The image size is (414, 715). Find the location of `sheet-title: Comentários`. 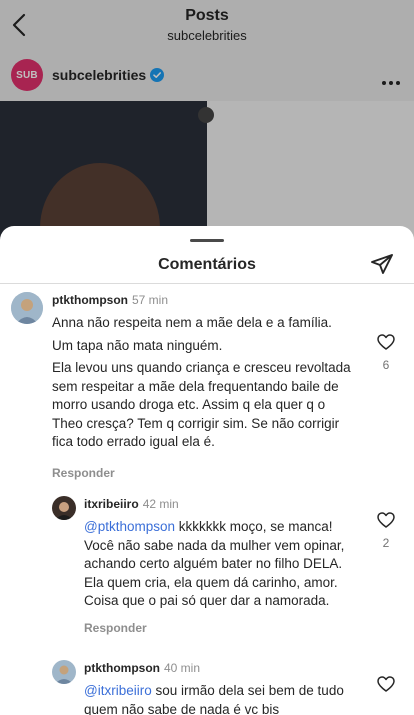

sheet-title: Comentários is located at coordinates (207, 264).